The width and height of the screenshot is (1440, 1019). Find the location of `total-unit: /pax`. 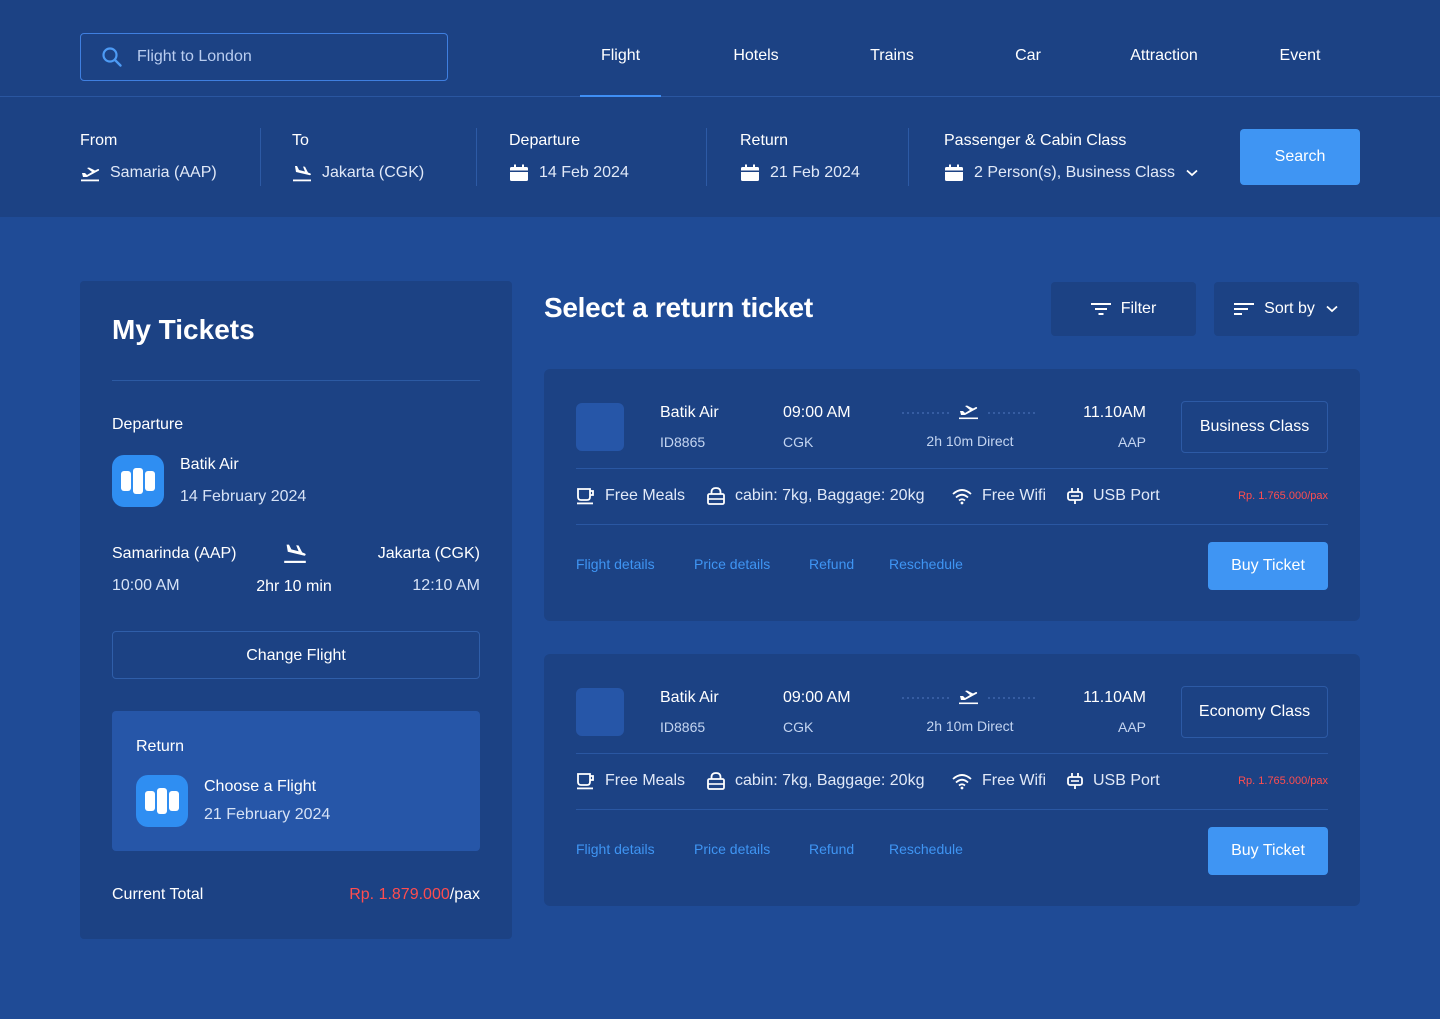

total-unit: /pax is located at coordinates (464, 894).